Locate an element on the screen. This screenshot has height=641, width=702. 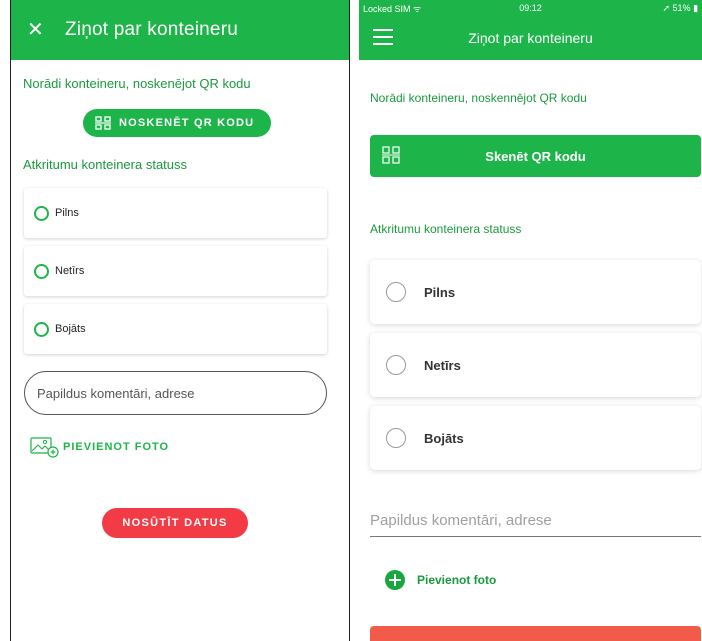
android-scan-qr-button: NOSKENĒT QR KODU is located at coordinates (177, 123).